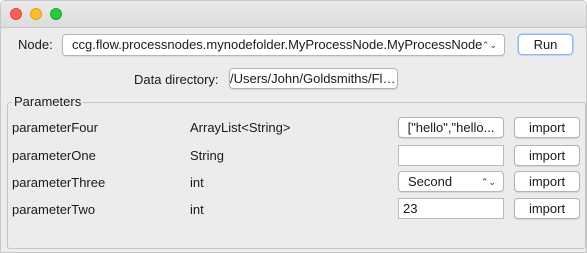 This screenshot has height=253, width=587. Describe the element at coordinates (293, 14) in the screenshot. I see `title-bar` at that location.